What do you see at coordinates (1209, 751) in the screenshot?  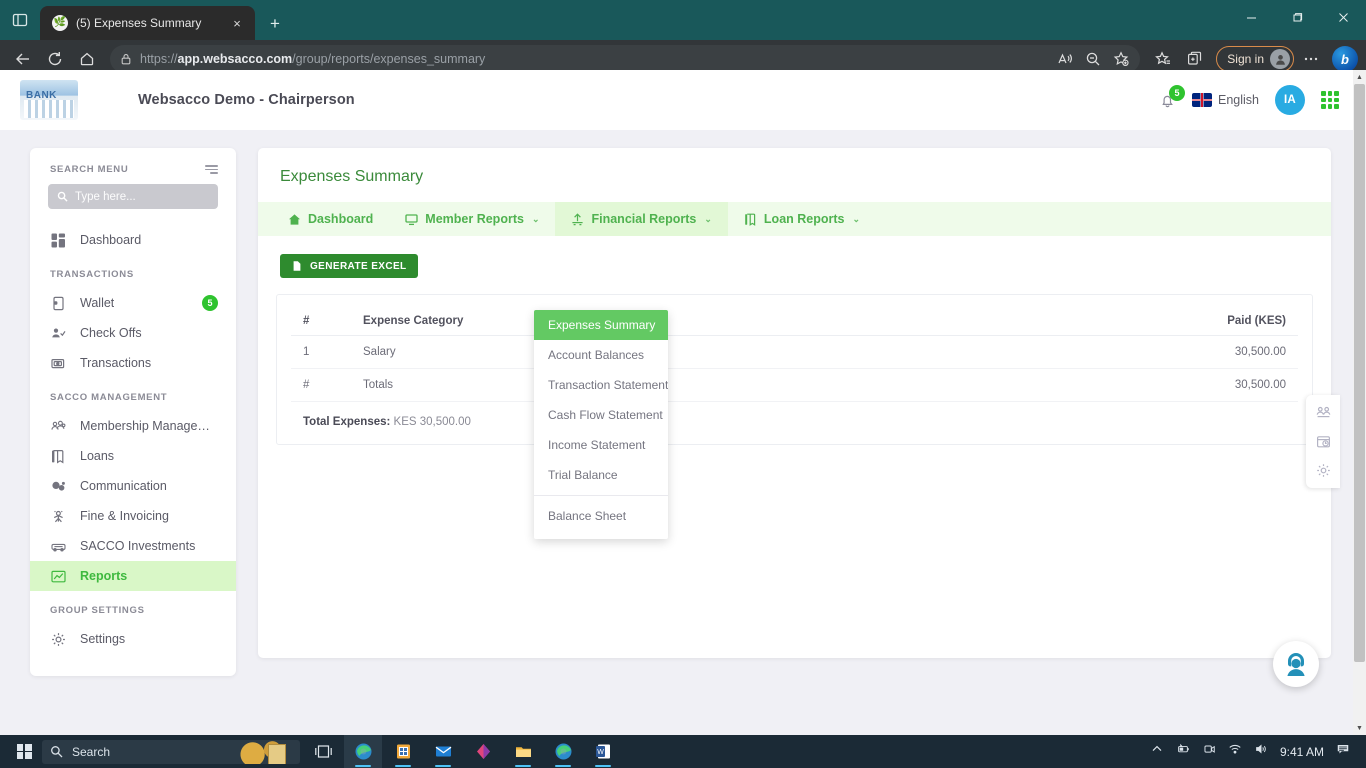 I see `camera-icon` at bounding box center [1209, 751].